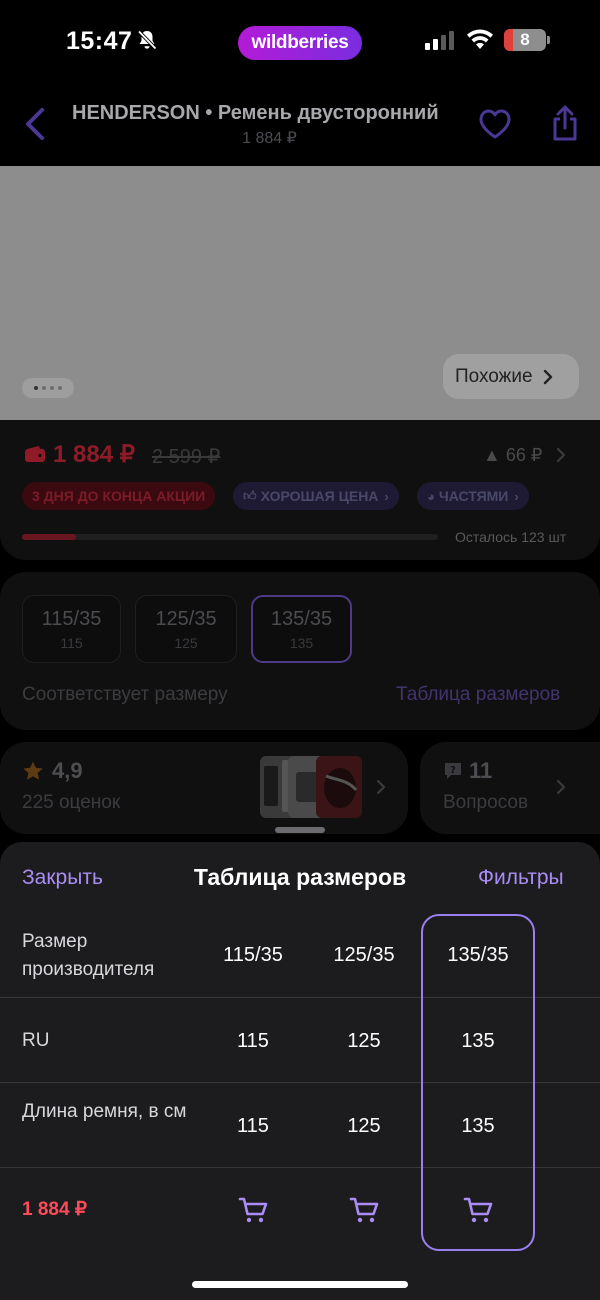 This screenshot has width=600, height=1300. What do you see at coordinates (35, 124) in the screenshot?
I see `back-chevron-icon` at bounding box center [35, 124].